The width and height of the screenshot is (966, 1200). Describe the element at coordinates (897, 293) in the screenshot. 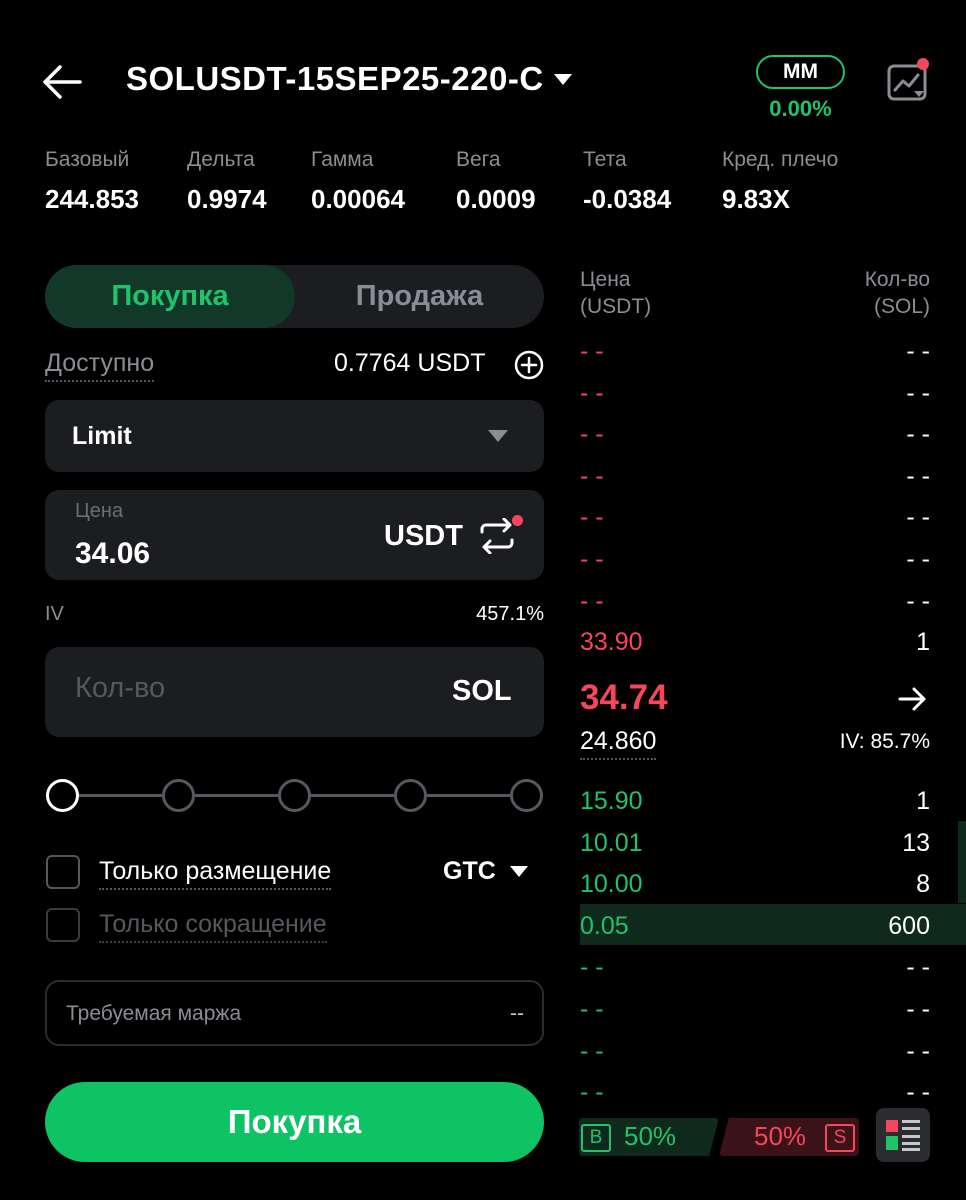

I see `orderbook-qty-header: Кол-во (SOL)` at that location.